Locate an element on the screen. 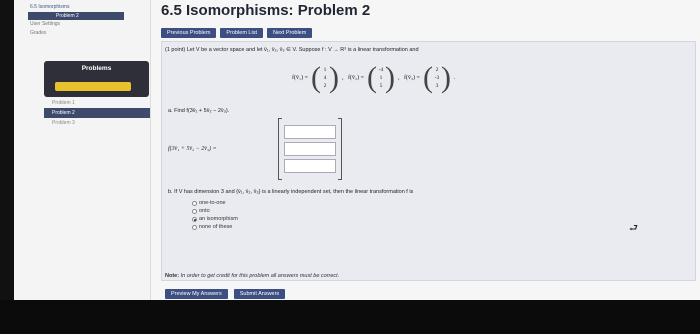 This screenshot has height=334, width=700. next-problem-button: Next Problem is located at coordinates (290, 33).